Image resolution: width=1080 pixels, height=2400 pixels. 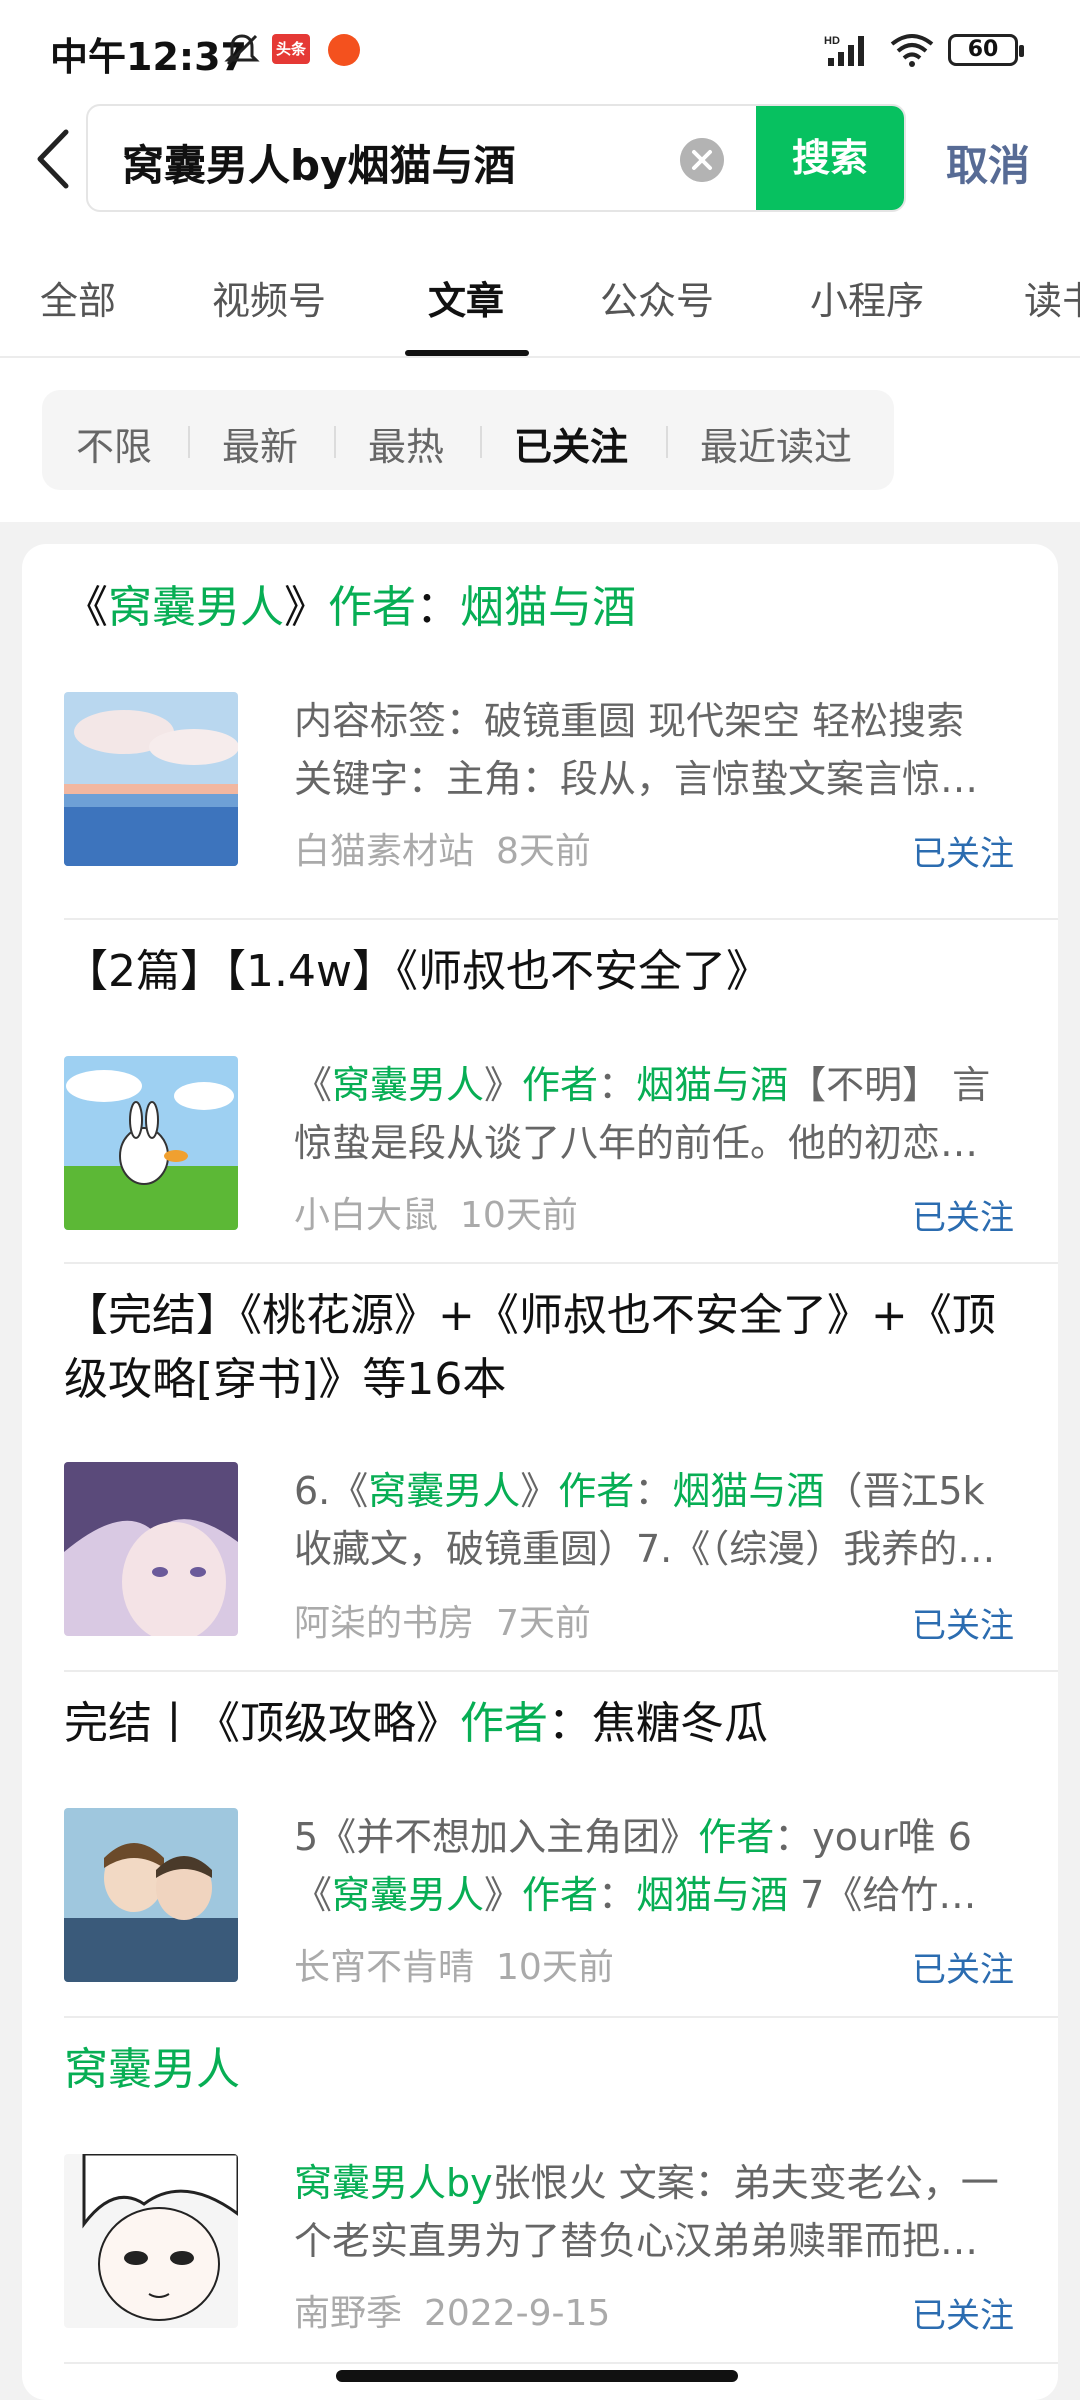 I want to click on status-time: 中午12:37, so click(x=148, y=57).